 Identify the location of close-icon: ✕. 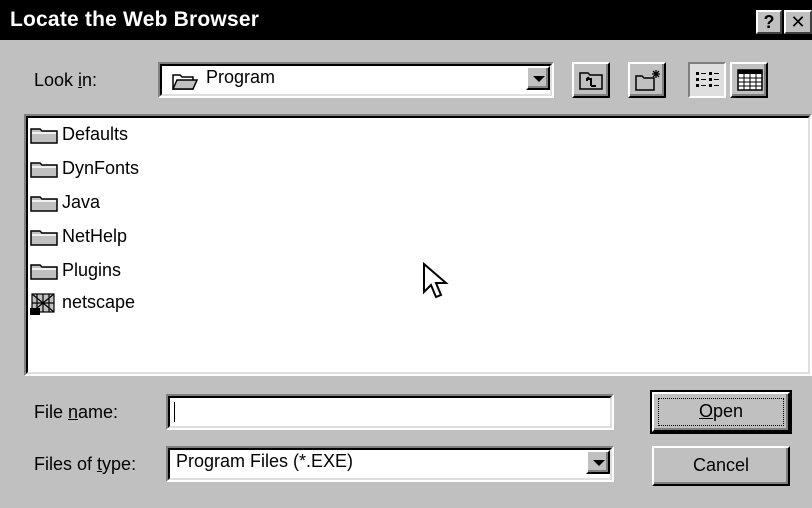
(798, 22).